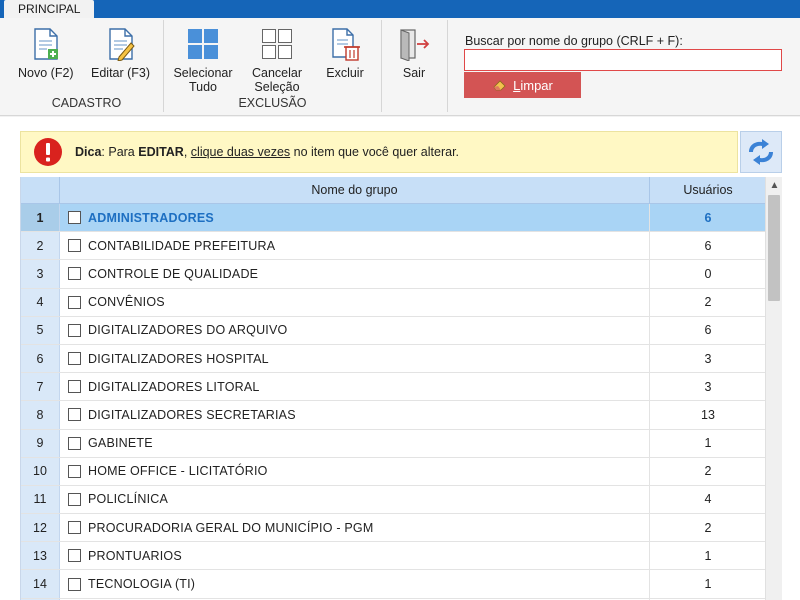  I want to click on row-group-name: GABINETE, so click(120, 443).